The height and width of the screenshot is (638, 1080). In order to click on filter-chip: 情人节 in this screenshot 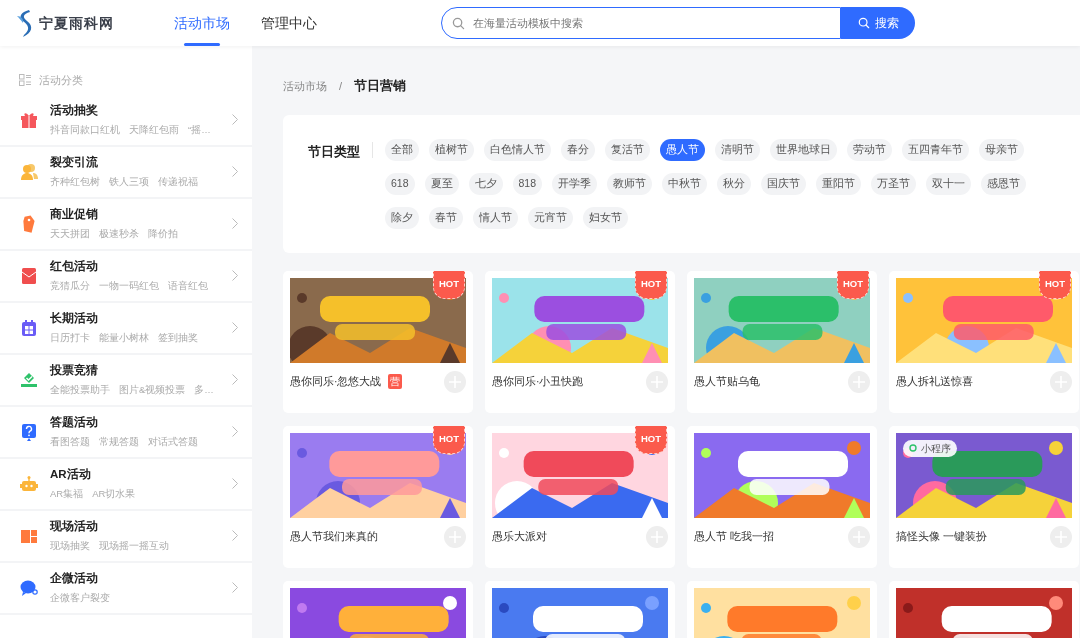, I will do `click(495, 217)`.